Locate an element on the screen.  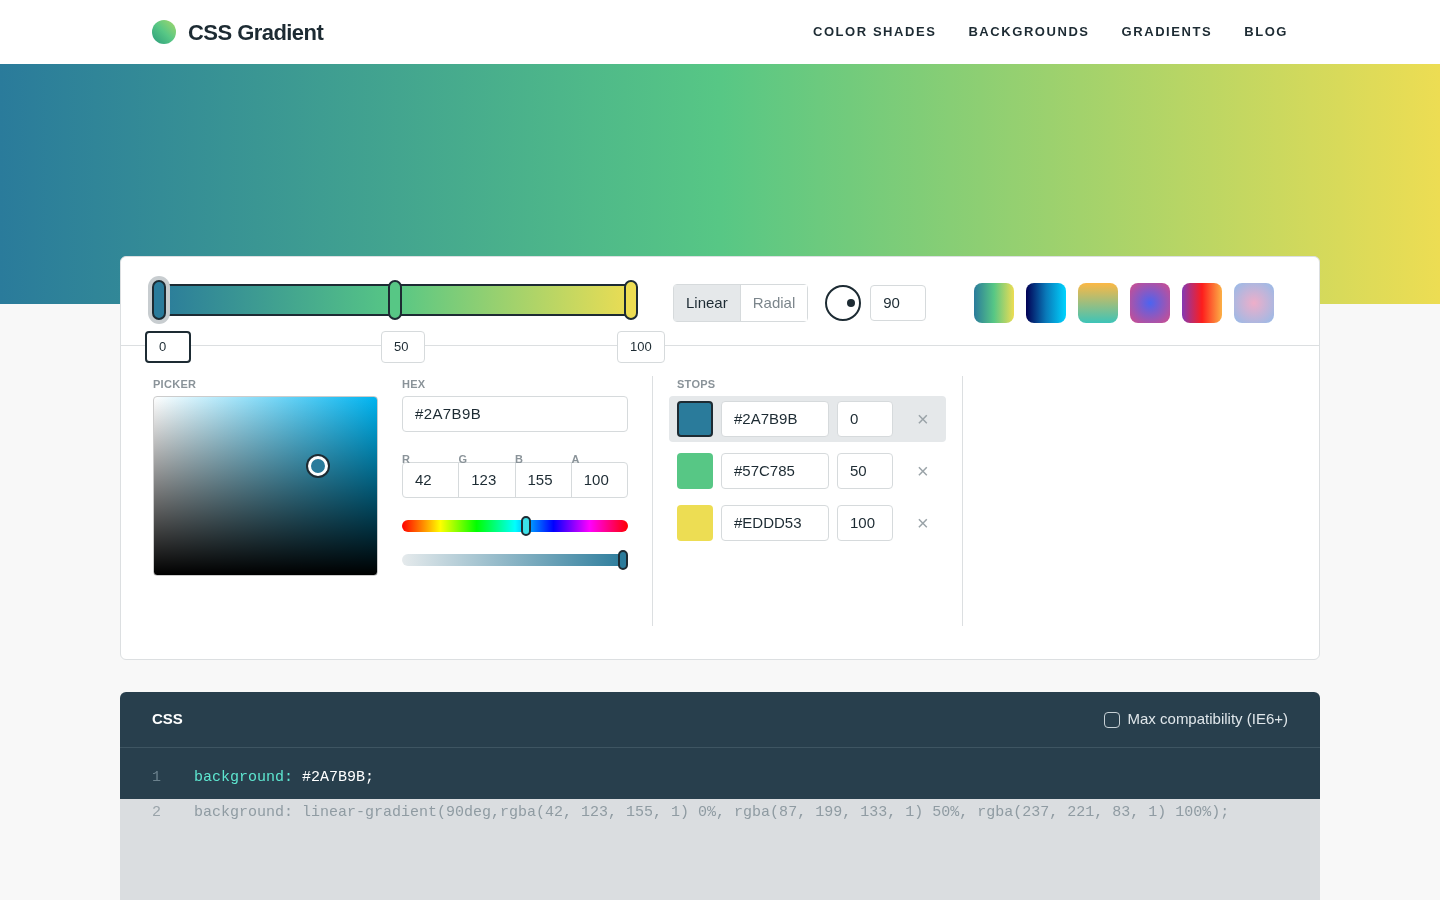
code-line: background: linear-gradient(90deg,rgba(42, 123, 155, 1) 0%, rgba(87, 199, 133, 1) 50%, rgba(237, 221, 83, 1) 100%); is located at coordinates (712, 813).